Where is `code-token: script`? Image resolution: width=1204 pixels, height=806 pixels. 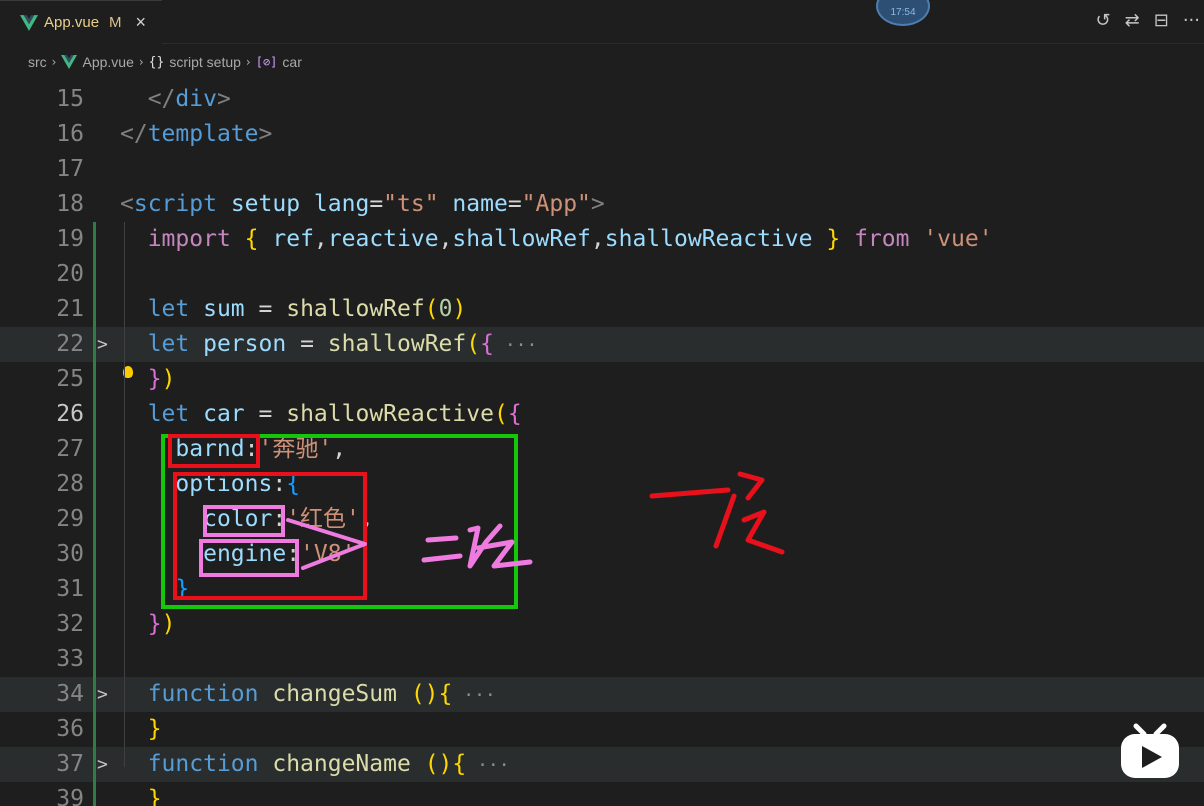 code-token: script is located at coordinates (175, 204).